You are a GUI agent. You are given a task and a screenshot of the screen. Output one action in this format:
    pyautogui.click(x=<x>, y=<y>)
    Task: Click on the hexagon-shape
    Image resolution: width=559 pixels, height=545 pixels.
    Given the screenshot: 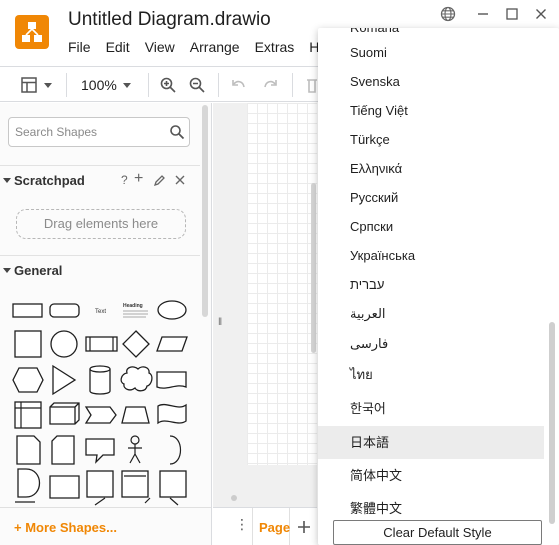 What is the action you would take?
    pyautogui.click(x=28, y=380)
    